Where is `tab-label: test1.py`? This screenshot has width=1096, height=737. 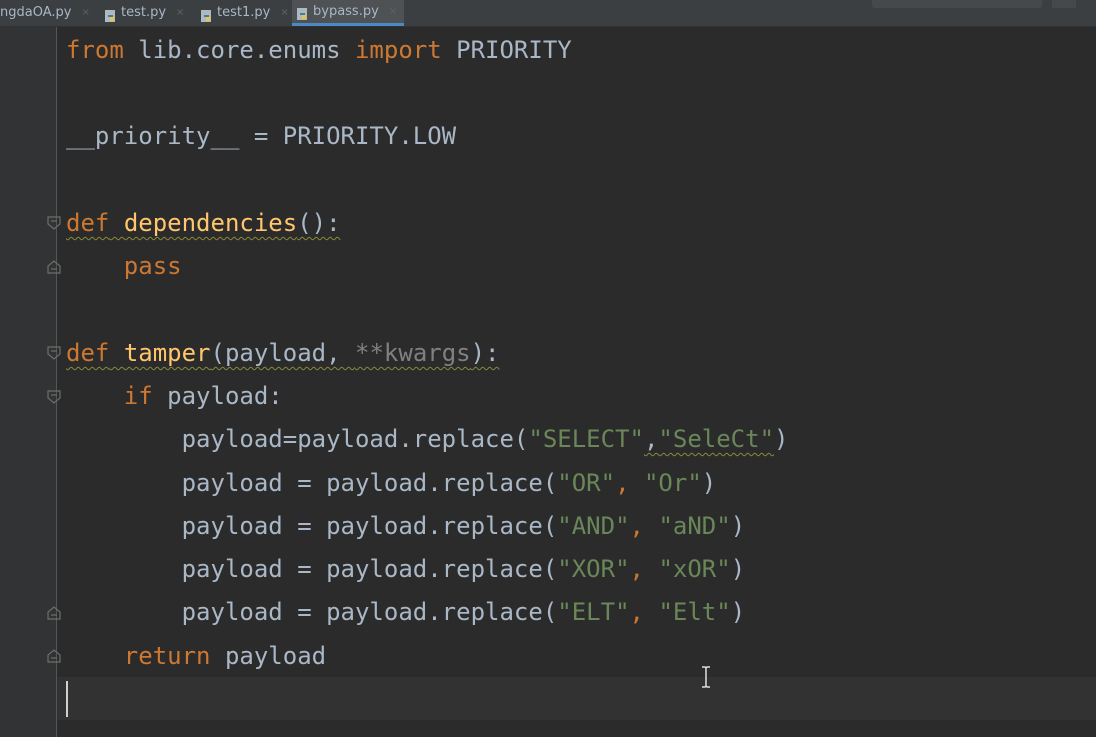
tab-label: test1.py is located at coordinates (244, 12).